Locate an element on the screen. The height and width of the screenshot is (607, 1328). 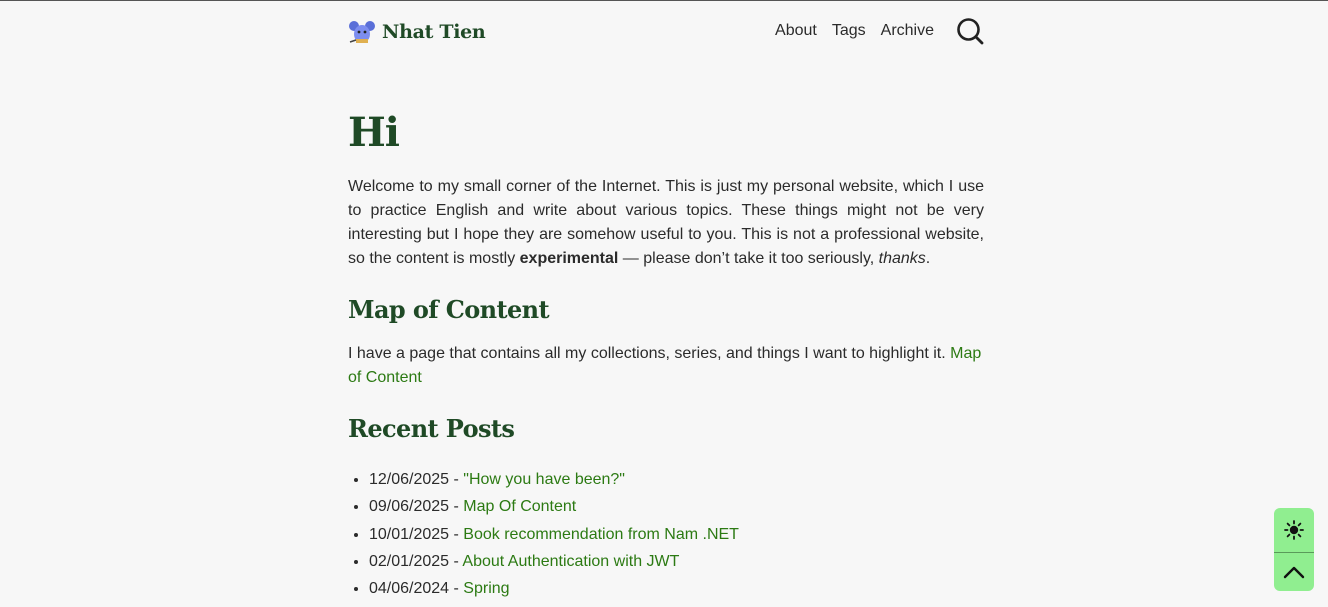
intro-text-end: . is located at coordinates (928, 258).